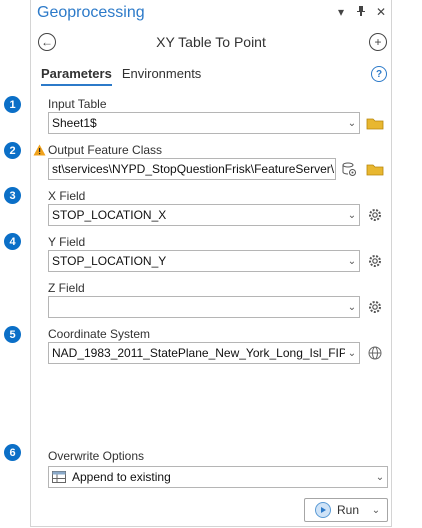  What do you see at coordinates (59, 477) in the screenshot?
I see `append-table-icon` at bounding box center [59, 477].